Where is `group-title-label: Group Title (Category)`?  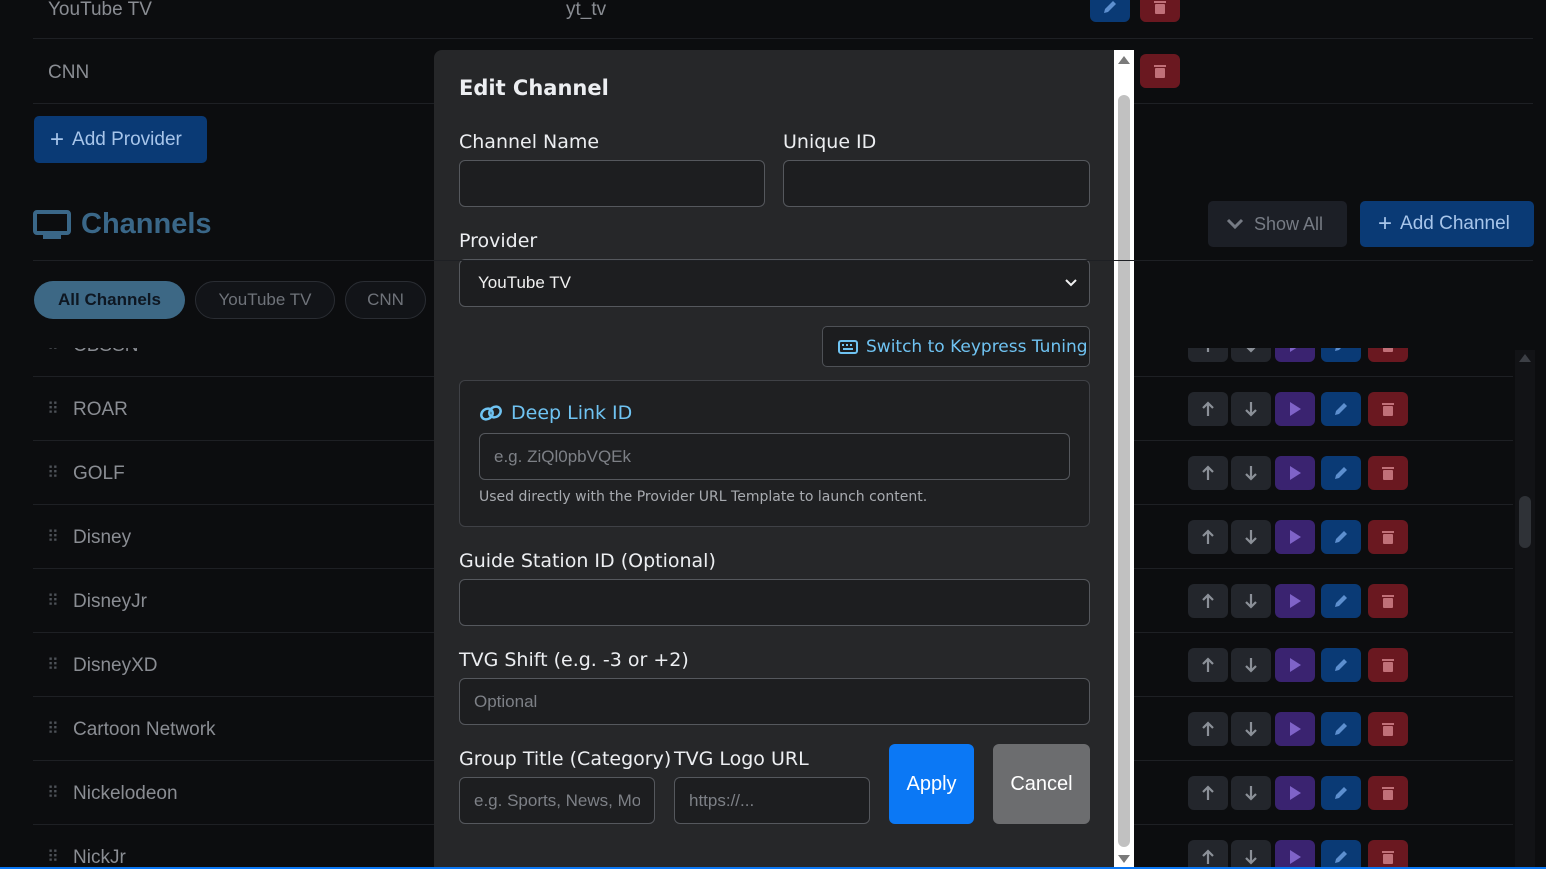
group-title-label: Group Title (Category) is located at coordinates (565, 759).